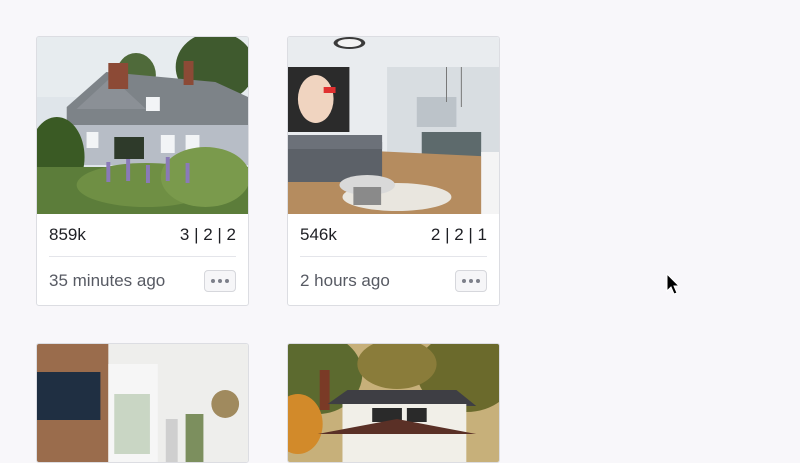 The height and width of the screenshot is (463, 800). Describe the element at coordinates (393, 281) in the screenshot. I see `listing-footer-row: 2 hours ago` at that location.